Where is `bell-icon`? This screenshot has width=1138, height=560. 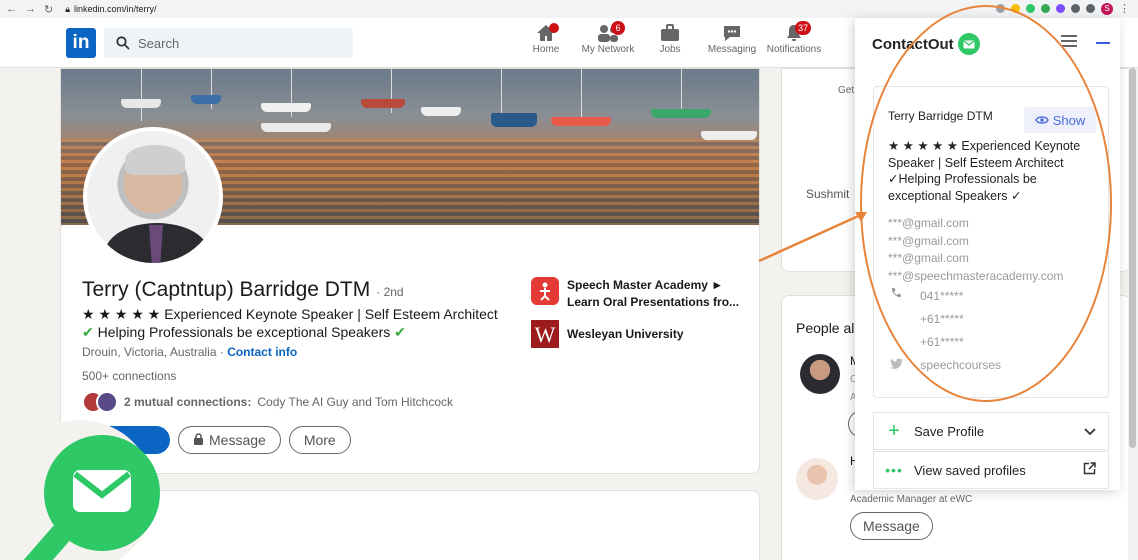
bell-icon is located at coordinates (794, 33).